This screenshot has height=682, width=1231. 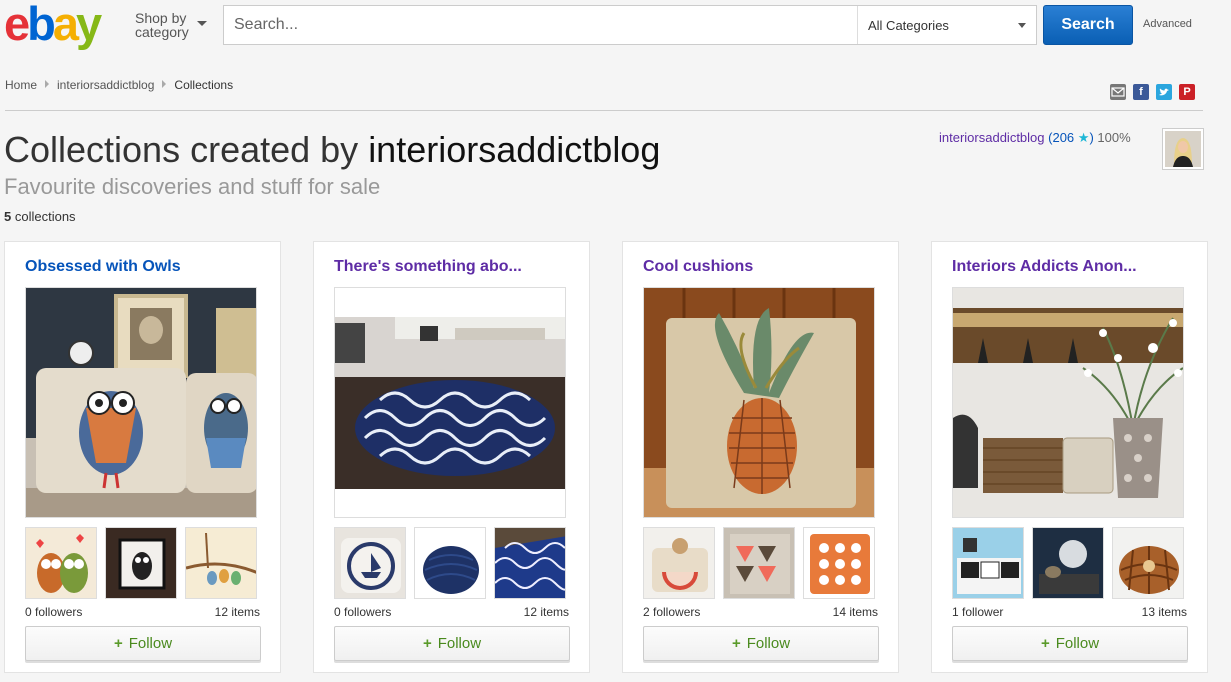 I want to click on collection-card: Interiors Addicts Anon... 1 follower 13, so click(x=1069, y=457).